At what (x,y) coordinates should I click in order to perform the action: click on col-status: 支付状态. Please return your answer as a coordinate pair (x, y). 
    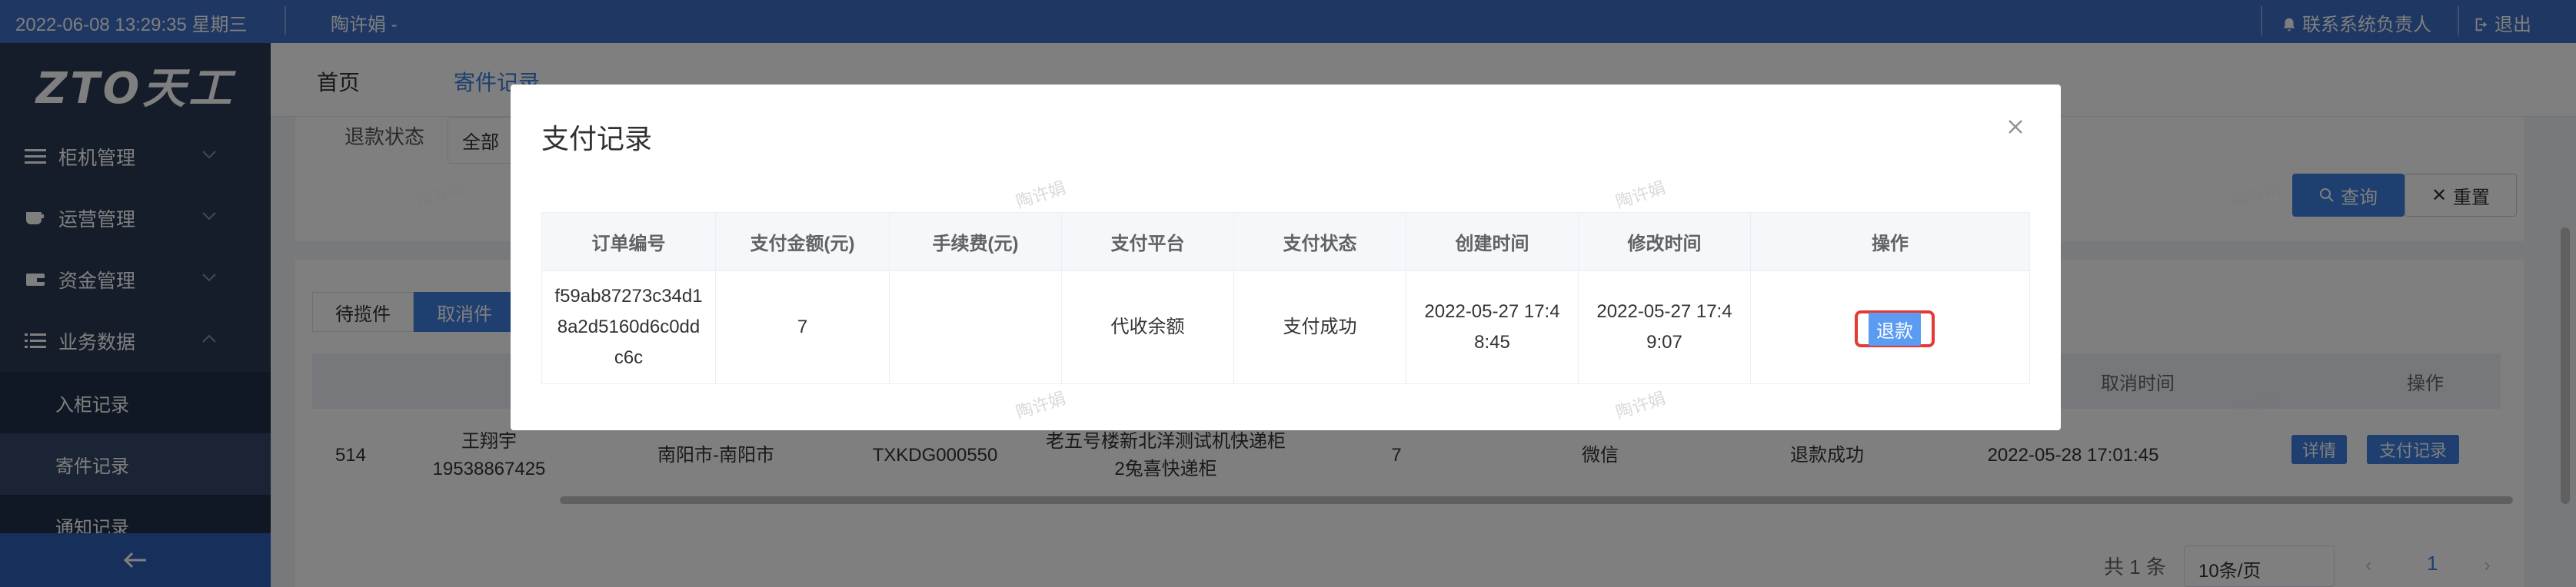
    Looking at the image, I should click on (1320, 242).